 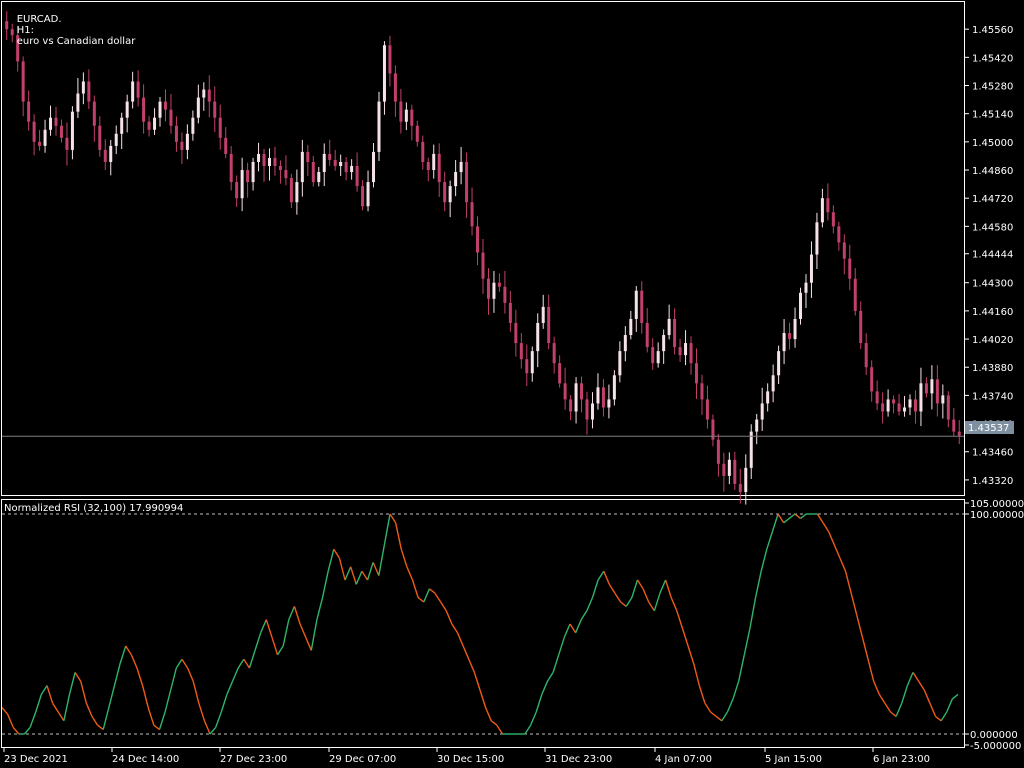 I want to click on time-tick-label: 30 Dec 15:00, so click(x=470, y=759).